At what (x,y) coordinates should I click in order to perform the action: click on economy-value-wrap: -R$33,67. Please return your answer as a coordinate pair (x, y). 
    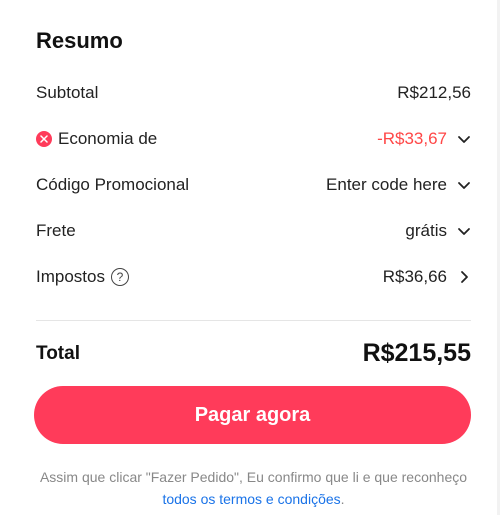
    Looking at the image, I should click on (424, 139).